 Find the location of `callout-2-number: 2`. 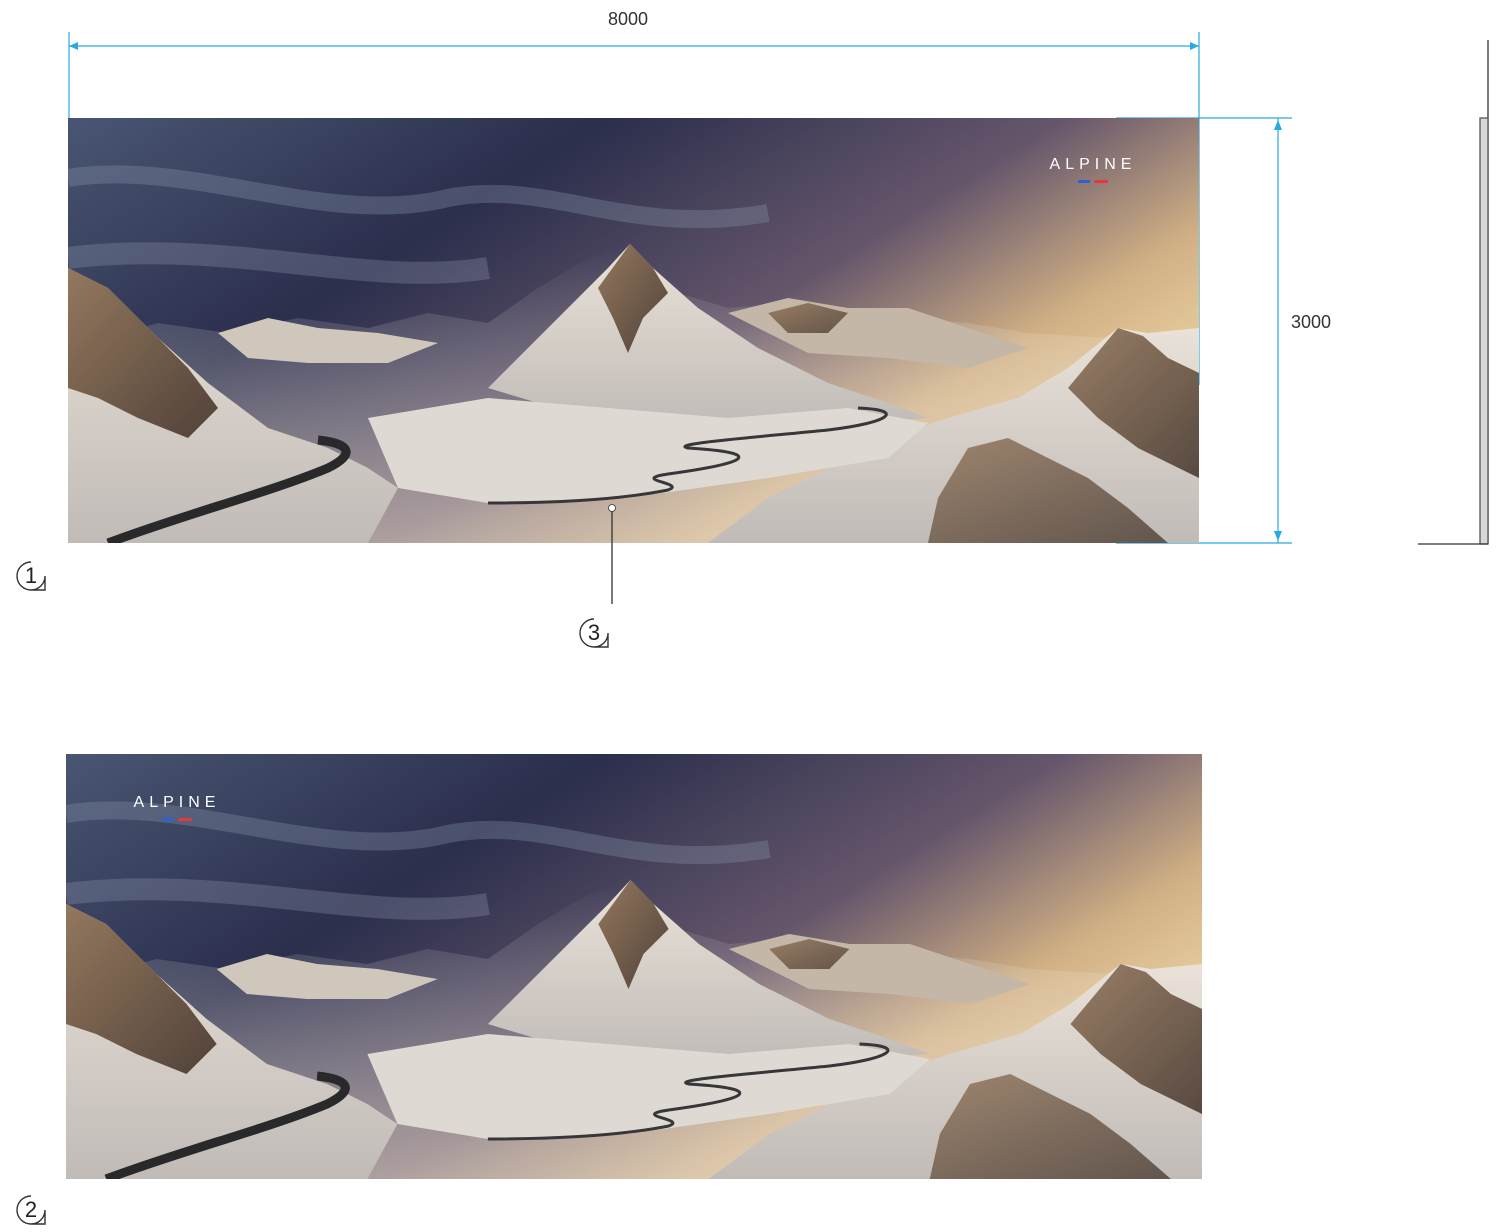

callout-2-number: 2 is located at coordinates (31, 1209).